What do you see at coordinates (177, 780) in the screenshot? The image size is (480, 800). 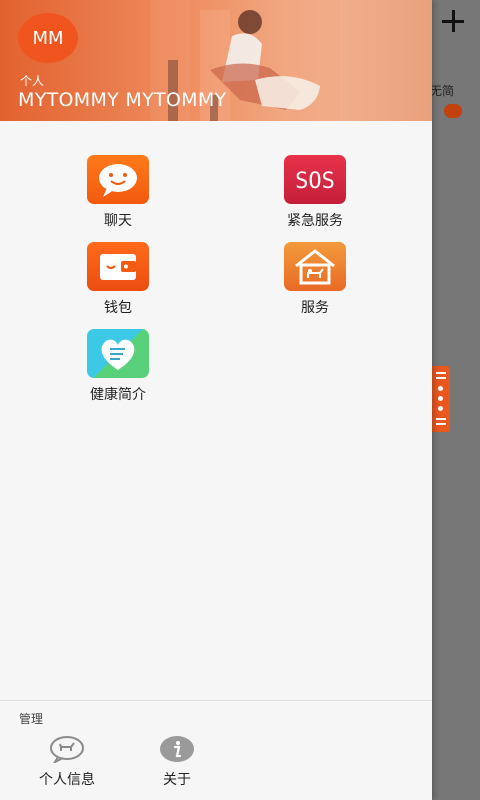 I see `footer-item-label: 关于` at bounding box center [177, 780].